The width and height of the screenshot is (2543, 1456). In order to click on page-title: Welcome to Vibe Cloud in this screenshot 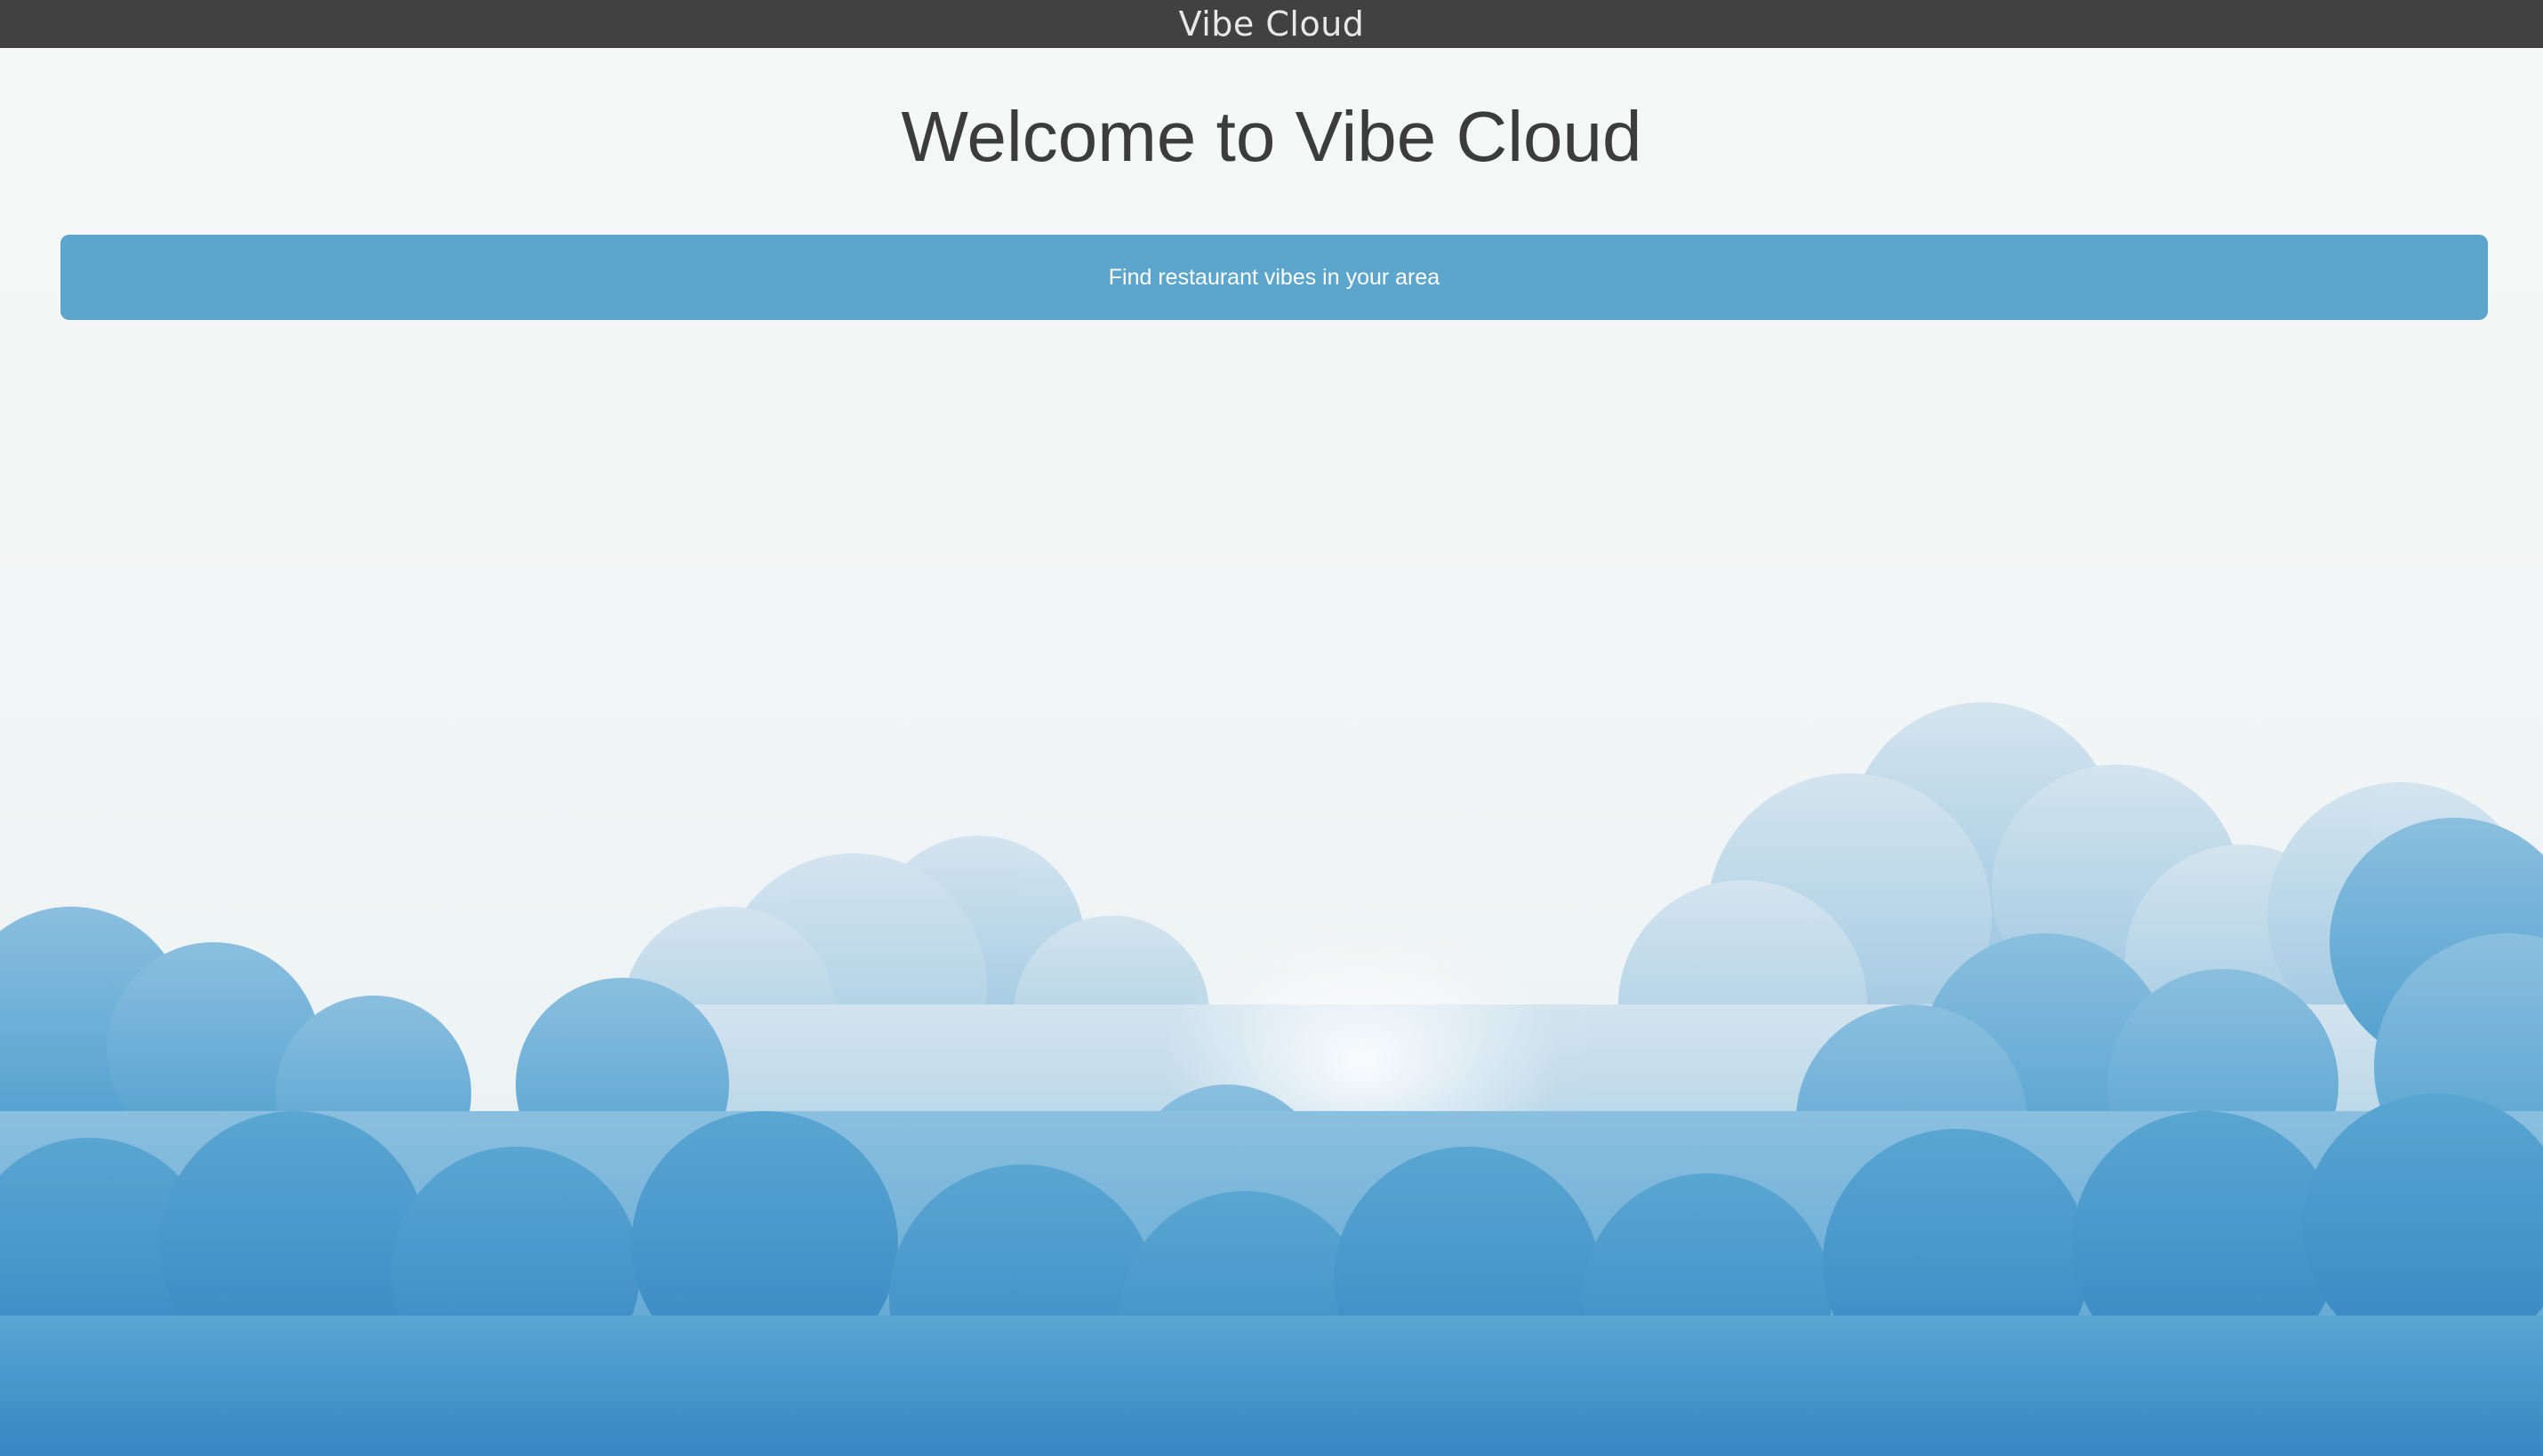, I will do `click(1271, 136)`.